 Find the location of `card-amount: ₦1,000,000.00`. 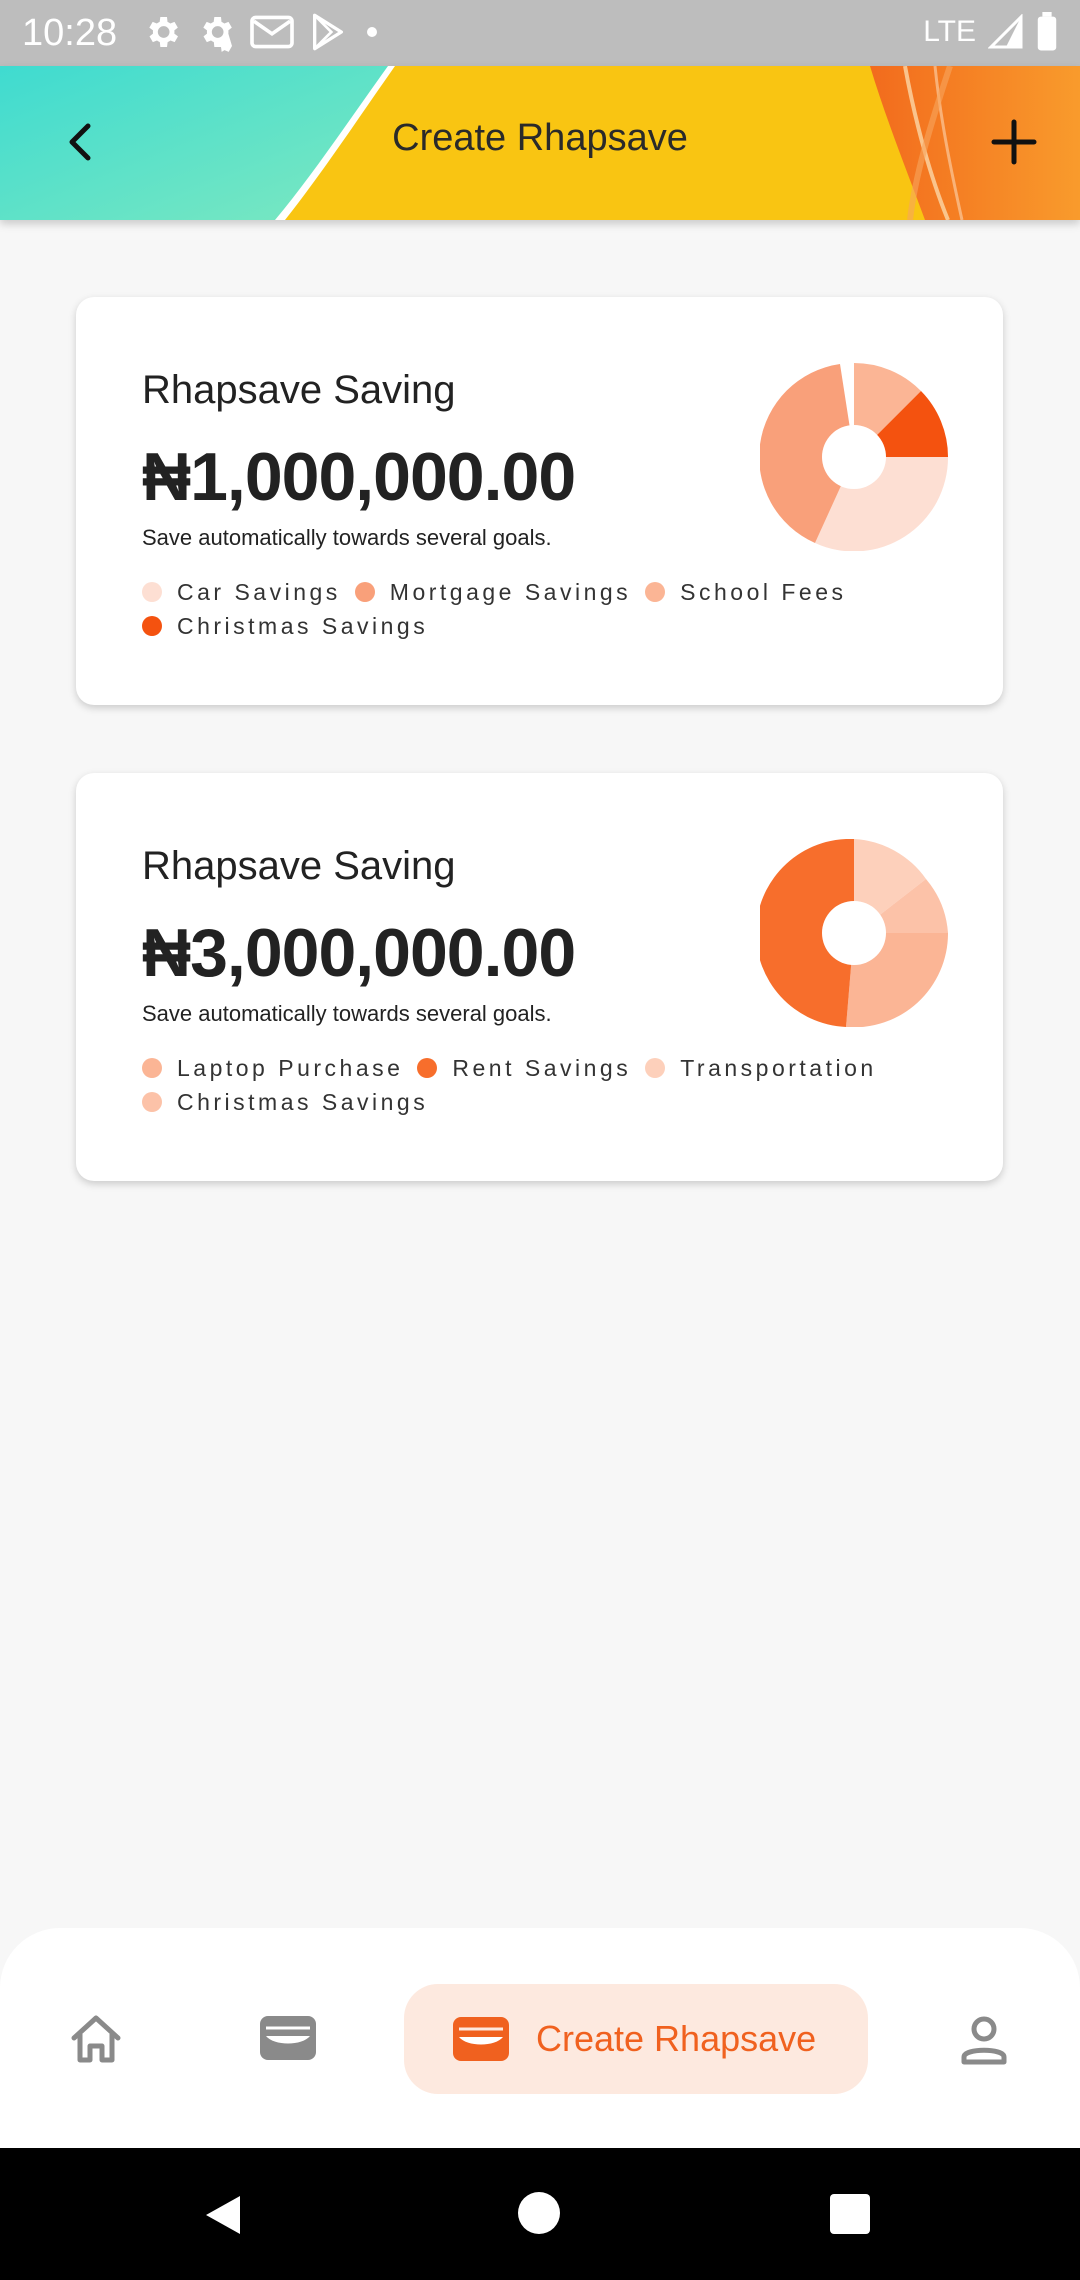

card-amount: ₦1,000,000.00 is located at coordinates (359, 477).